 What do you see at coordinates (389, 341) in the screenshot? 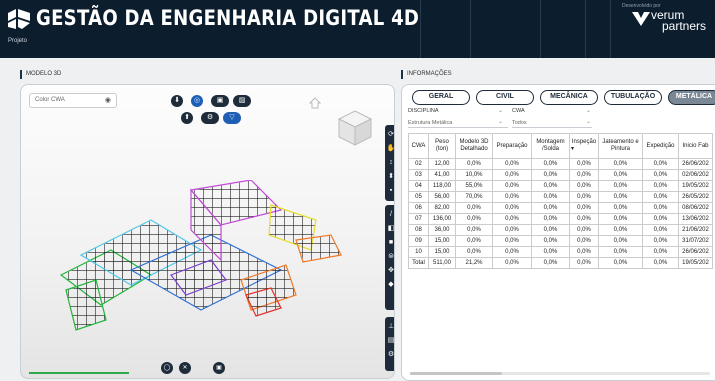
I see `properties-icon: ▤` at bounding box center [389, 341].